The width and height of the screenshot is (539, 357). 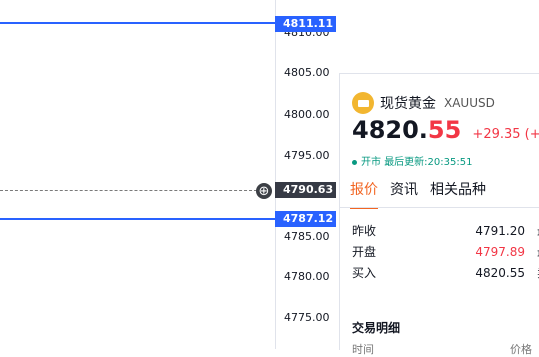 What do you see at coordinates (354, 162) in the screenshot?
I see `status-dot-icon` at bounding box center [354, 162].